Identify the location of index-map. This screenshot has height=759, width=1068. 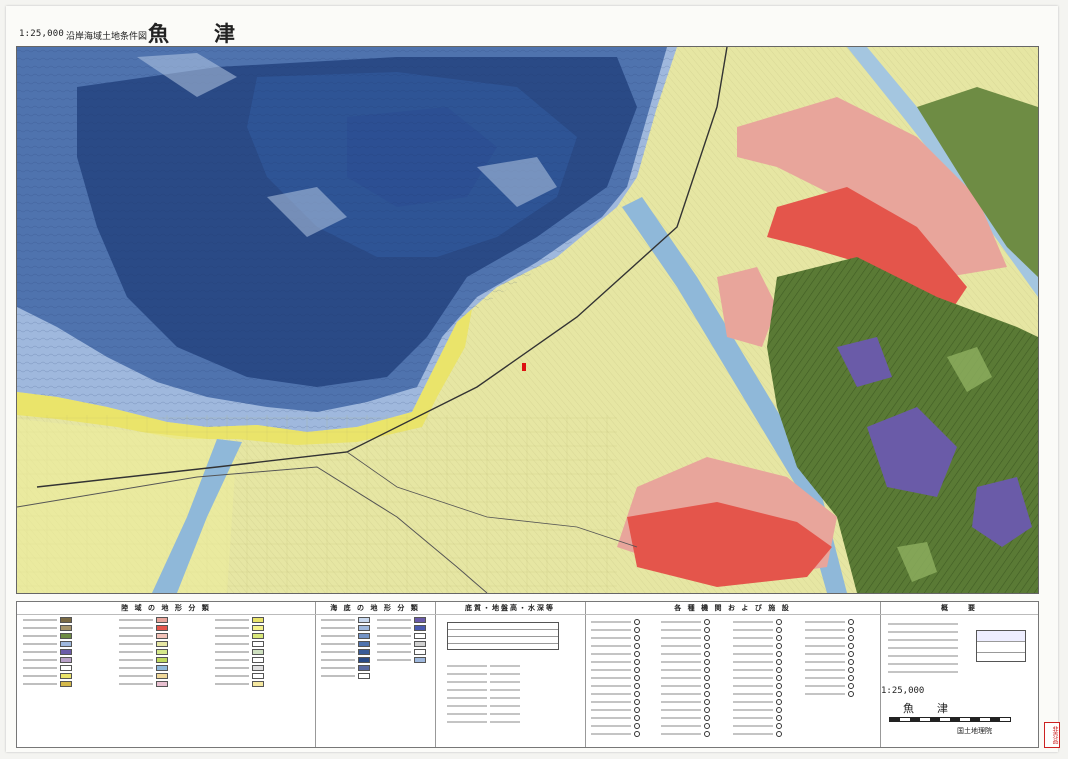
(1001, 646).